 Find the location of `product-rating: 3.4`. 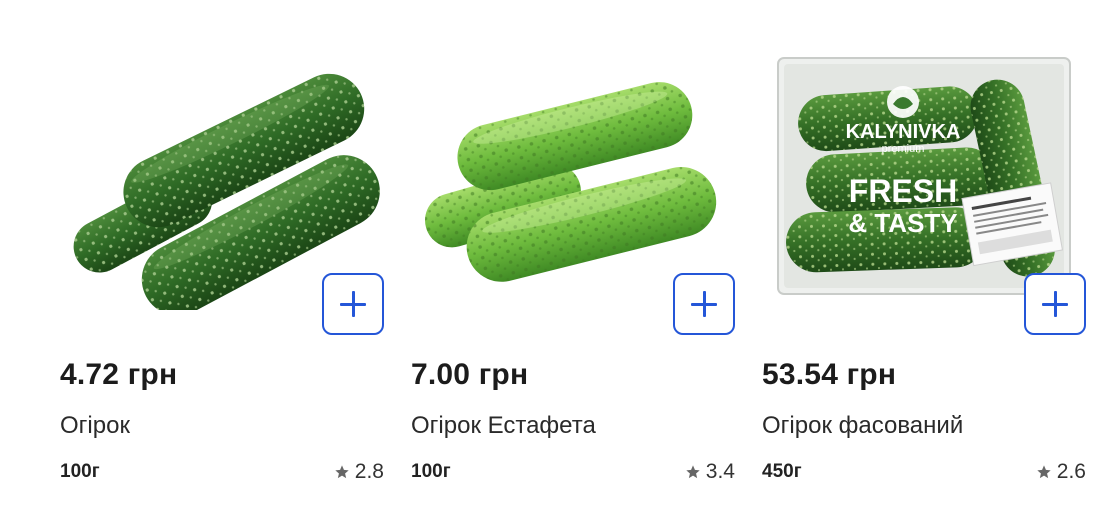

product-rating: 3.4 is located at coordinates (710, 472).